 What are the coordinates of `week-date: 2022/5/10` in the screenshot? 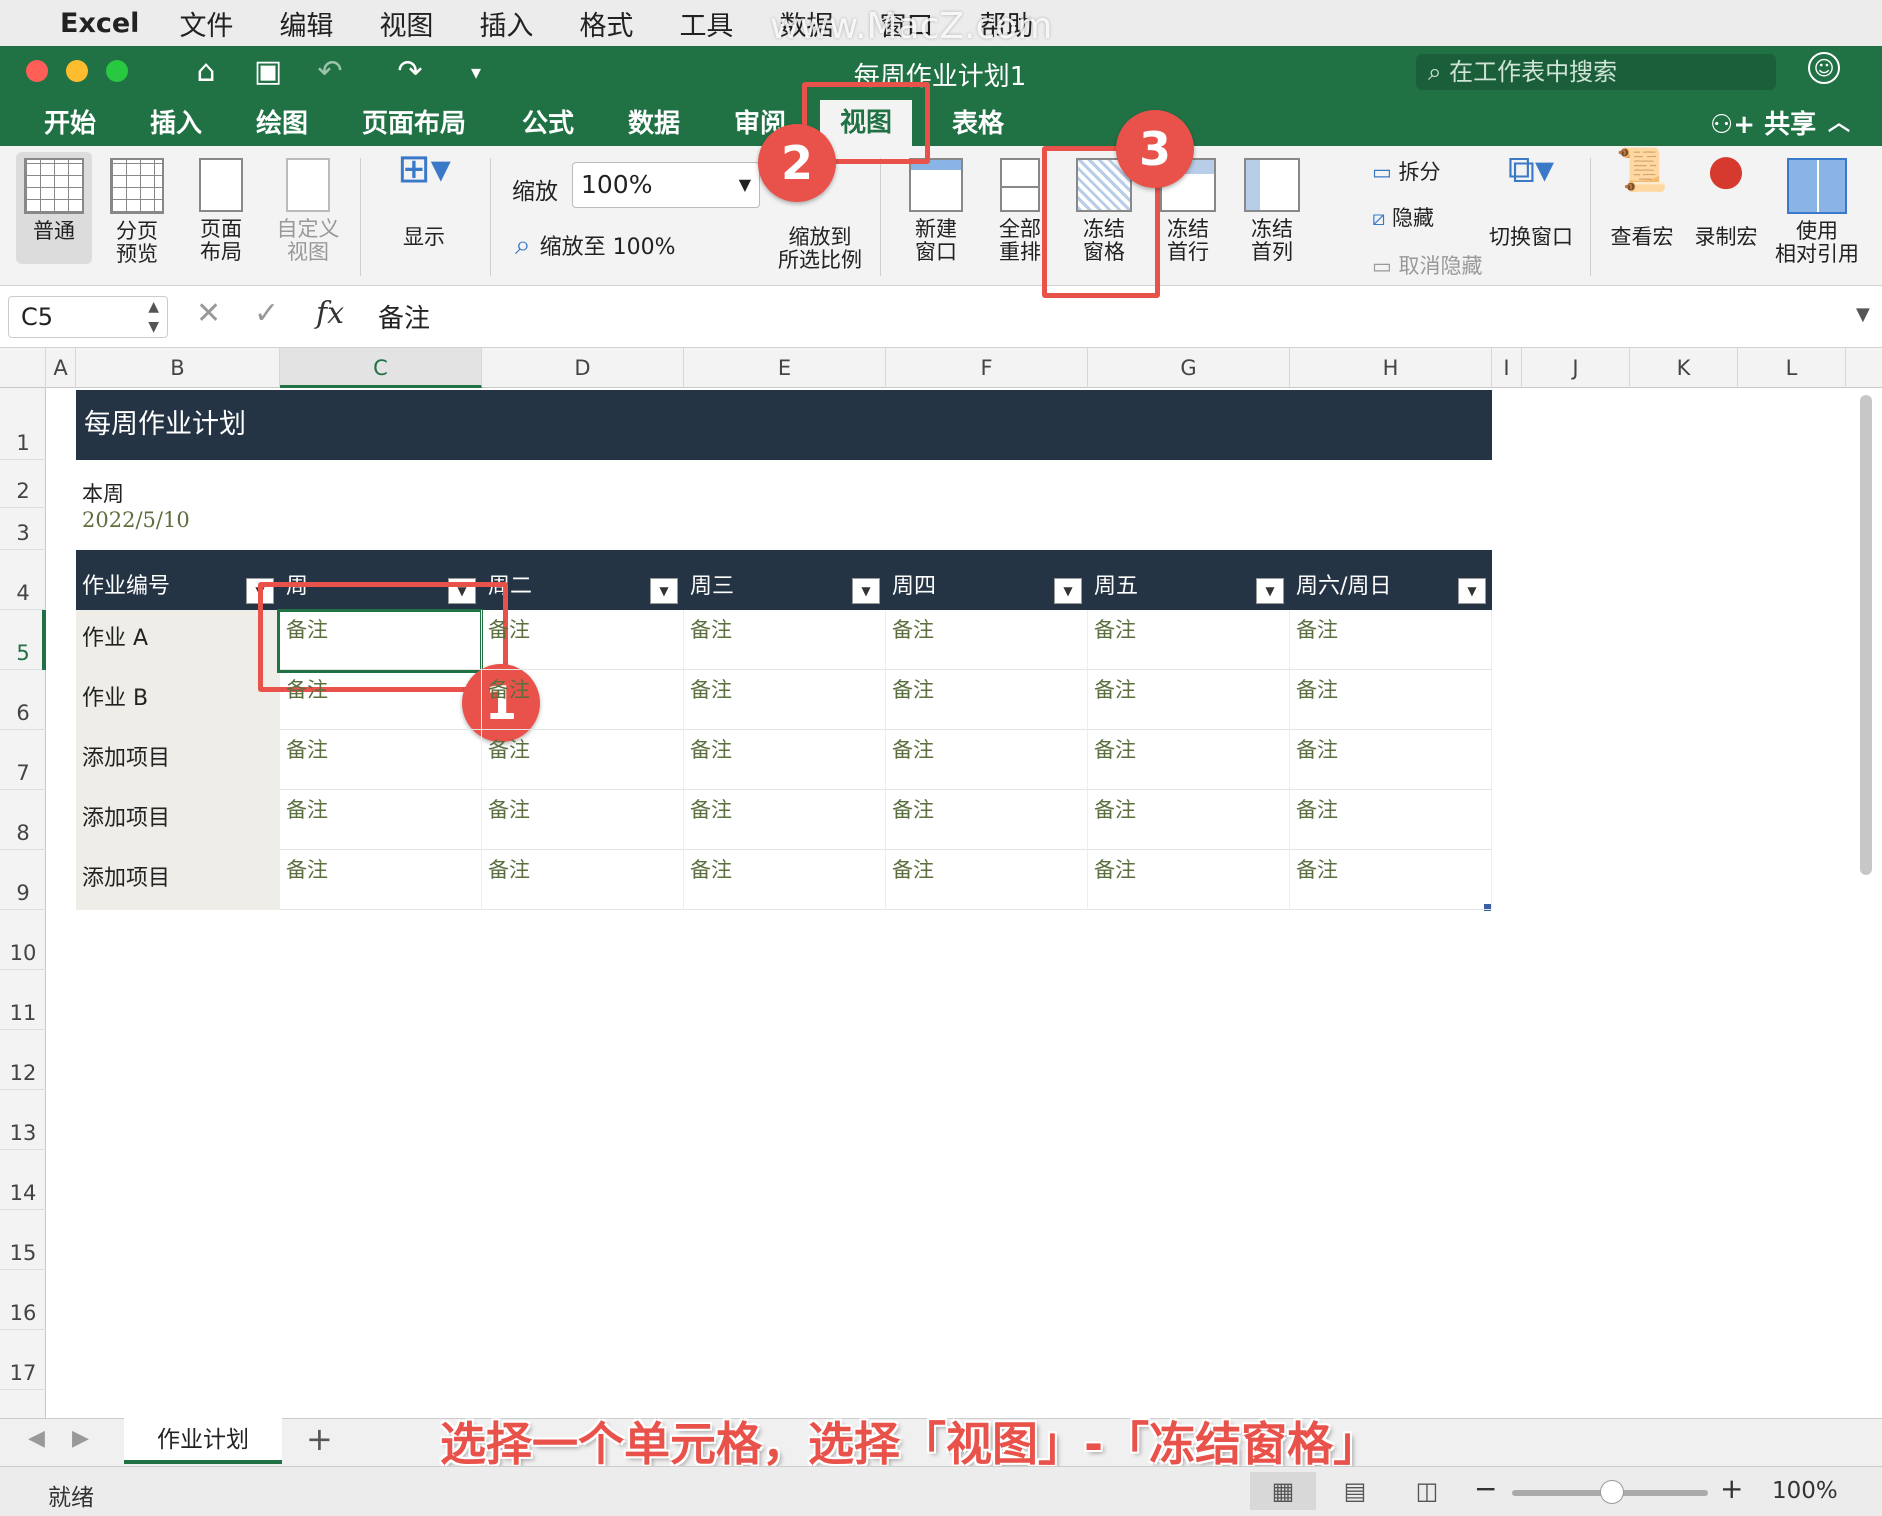 It's located at (136, 520).